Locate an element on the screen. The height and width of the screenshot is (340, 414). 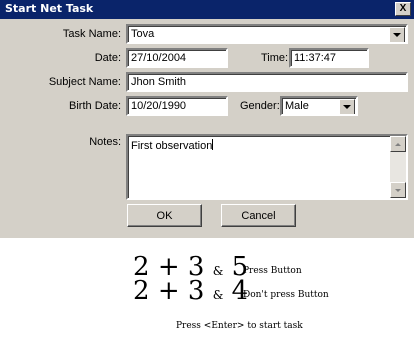
gender-label: Gender: is located at coordinates (260, 106).